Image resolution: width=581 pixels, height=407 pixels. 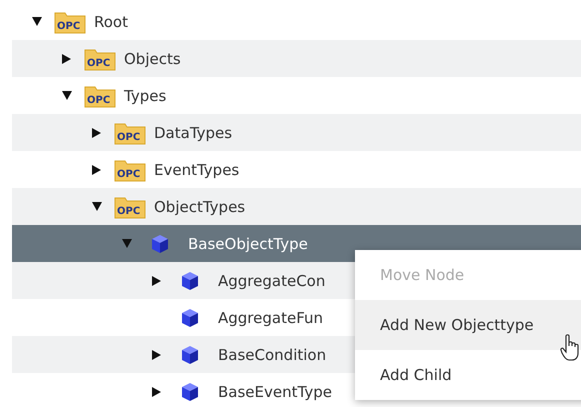 What do you see at coordinates (145, 95) in the screenshot?
I see `node-label: Types` at bounding box center [145, 95].